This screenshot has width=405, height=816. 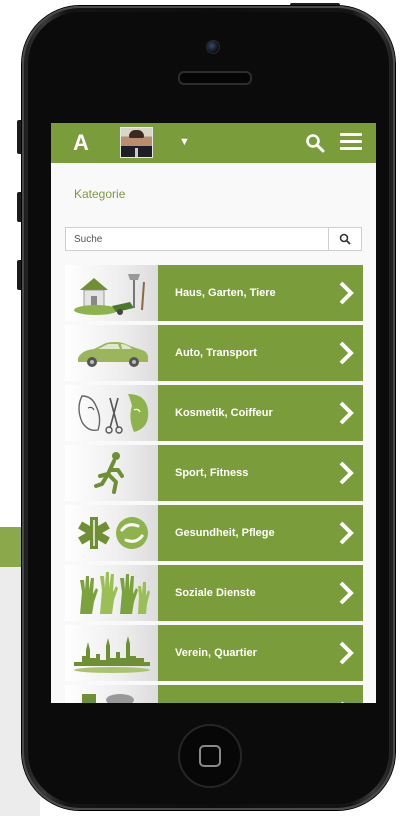 I want to click on search-input, so click(x=197, y=239).